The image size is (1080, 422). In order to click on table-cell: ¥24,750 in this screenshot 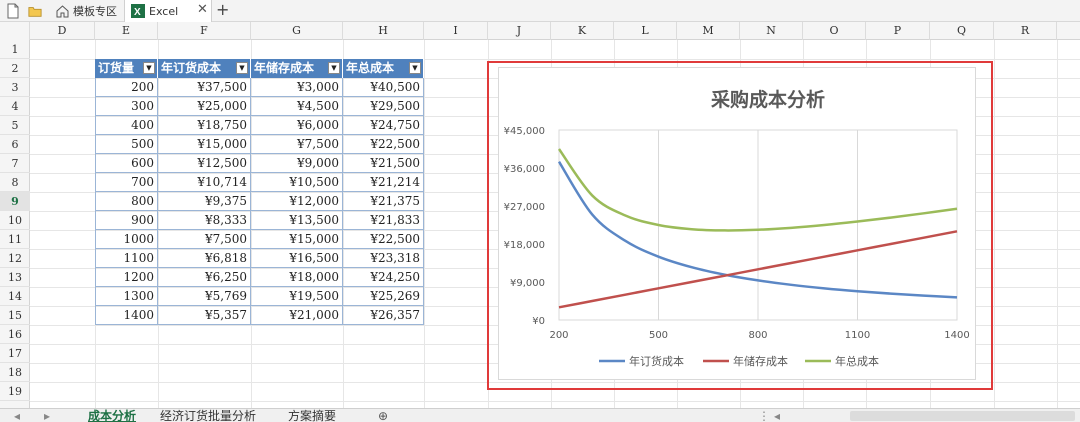, I will do `click(383, 125)`.